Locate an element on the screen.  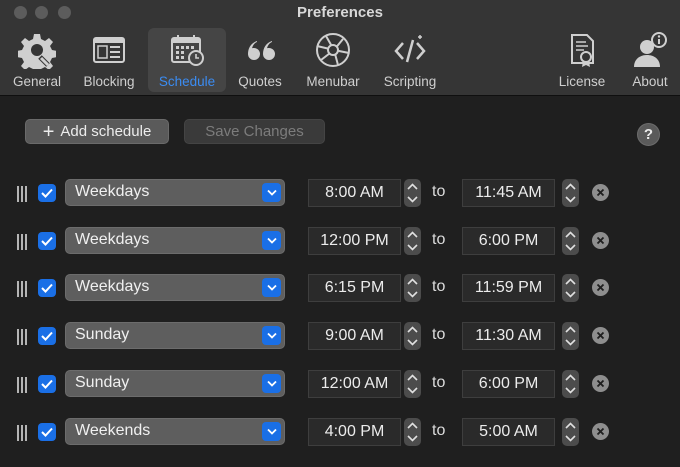
end-time-field: 11:59 PM is located at coordinates (508, 288).